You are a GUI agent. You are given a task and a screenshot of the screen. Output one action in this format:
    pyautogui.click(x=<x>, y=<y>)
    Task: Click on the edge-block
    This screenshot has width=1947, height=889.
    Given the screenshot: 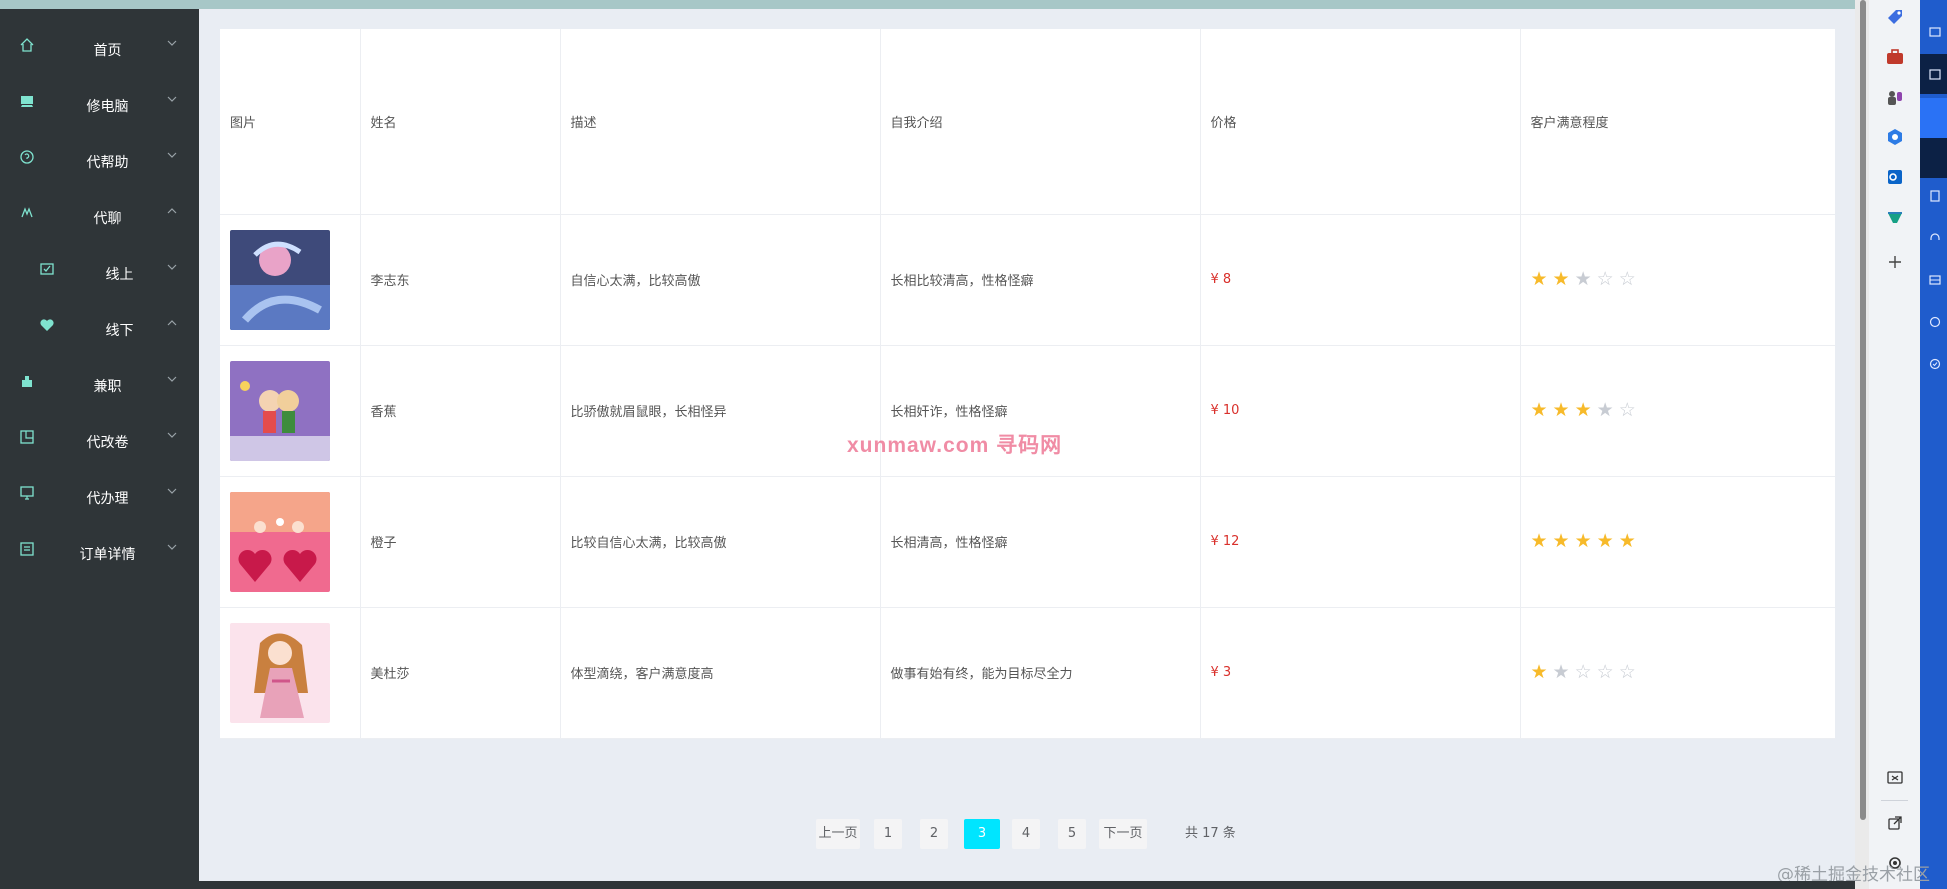 What is the action you would take?
    pyautogui.click(x=1933, y=158)
    